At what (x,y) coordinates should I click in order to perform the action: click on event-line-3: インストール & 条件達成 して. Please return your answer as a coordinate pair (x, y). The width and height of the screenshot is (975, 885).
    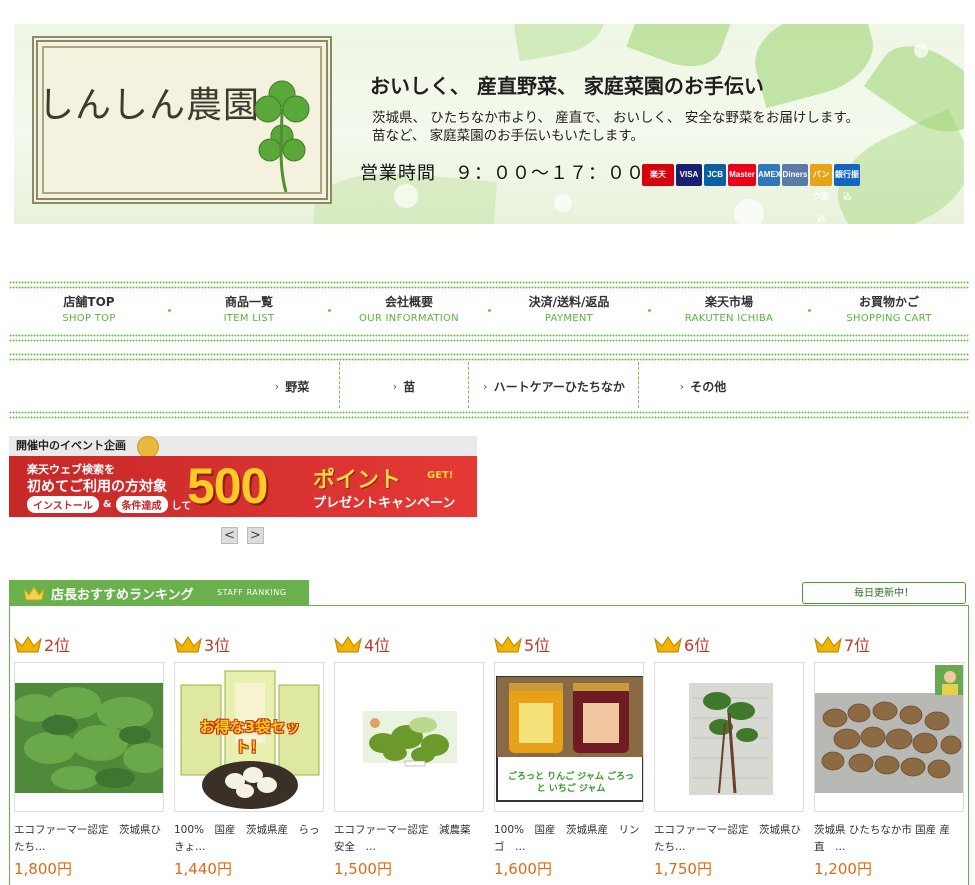
    Looking at the image, I should click on (109, 504).